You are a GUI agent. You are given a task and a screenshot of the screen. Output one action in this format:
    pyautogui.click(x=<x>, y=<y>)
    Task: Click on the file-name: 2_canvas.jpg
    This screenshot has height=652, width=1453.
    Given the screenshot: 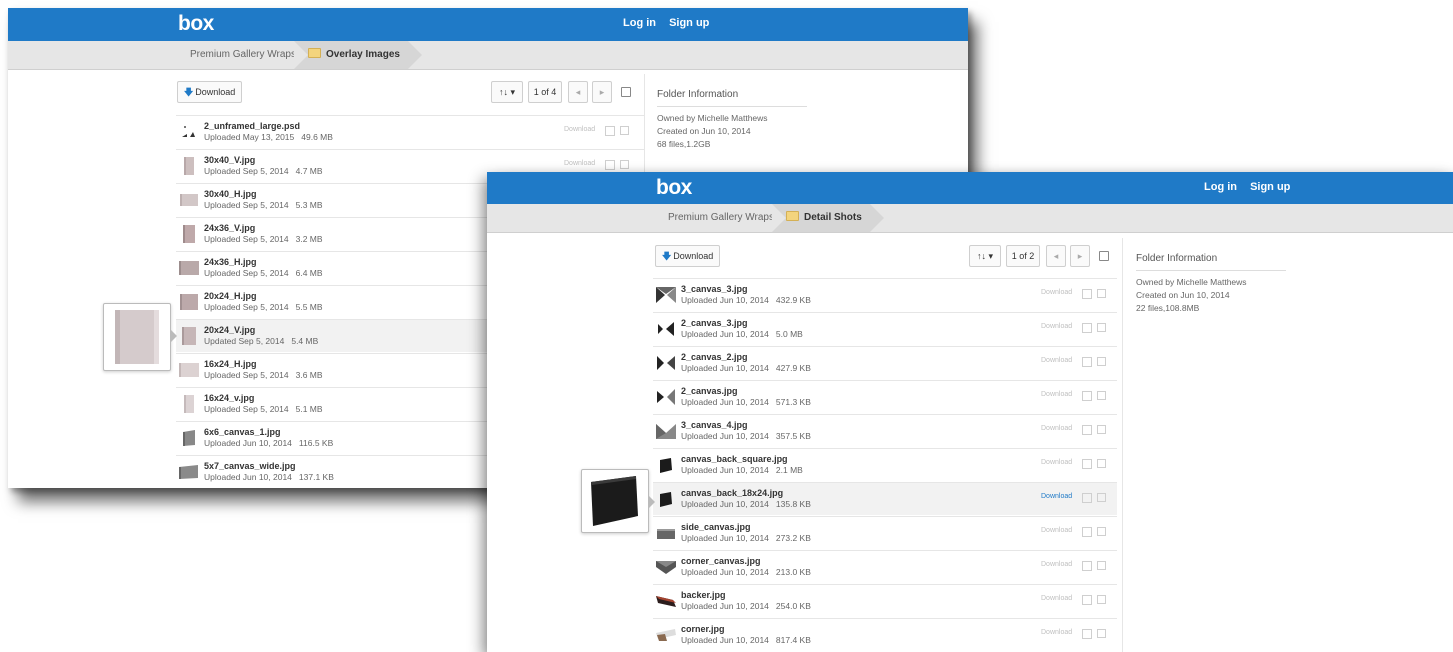 What is the action you would take?
    pyautogui.click(x=709, y=391)
    